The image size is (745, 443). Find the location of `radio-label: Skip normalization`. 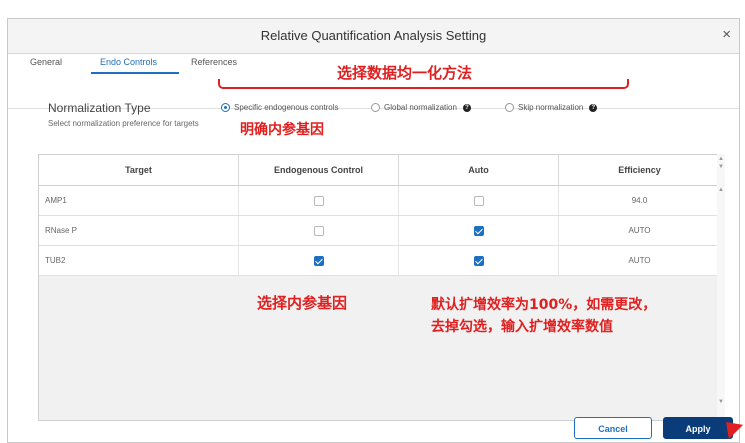

radio-label: Skip normalization is located at coordinates (551, 107).